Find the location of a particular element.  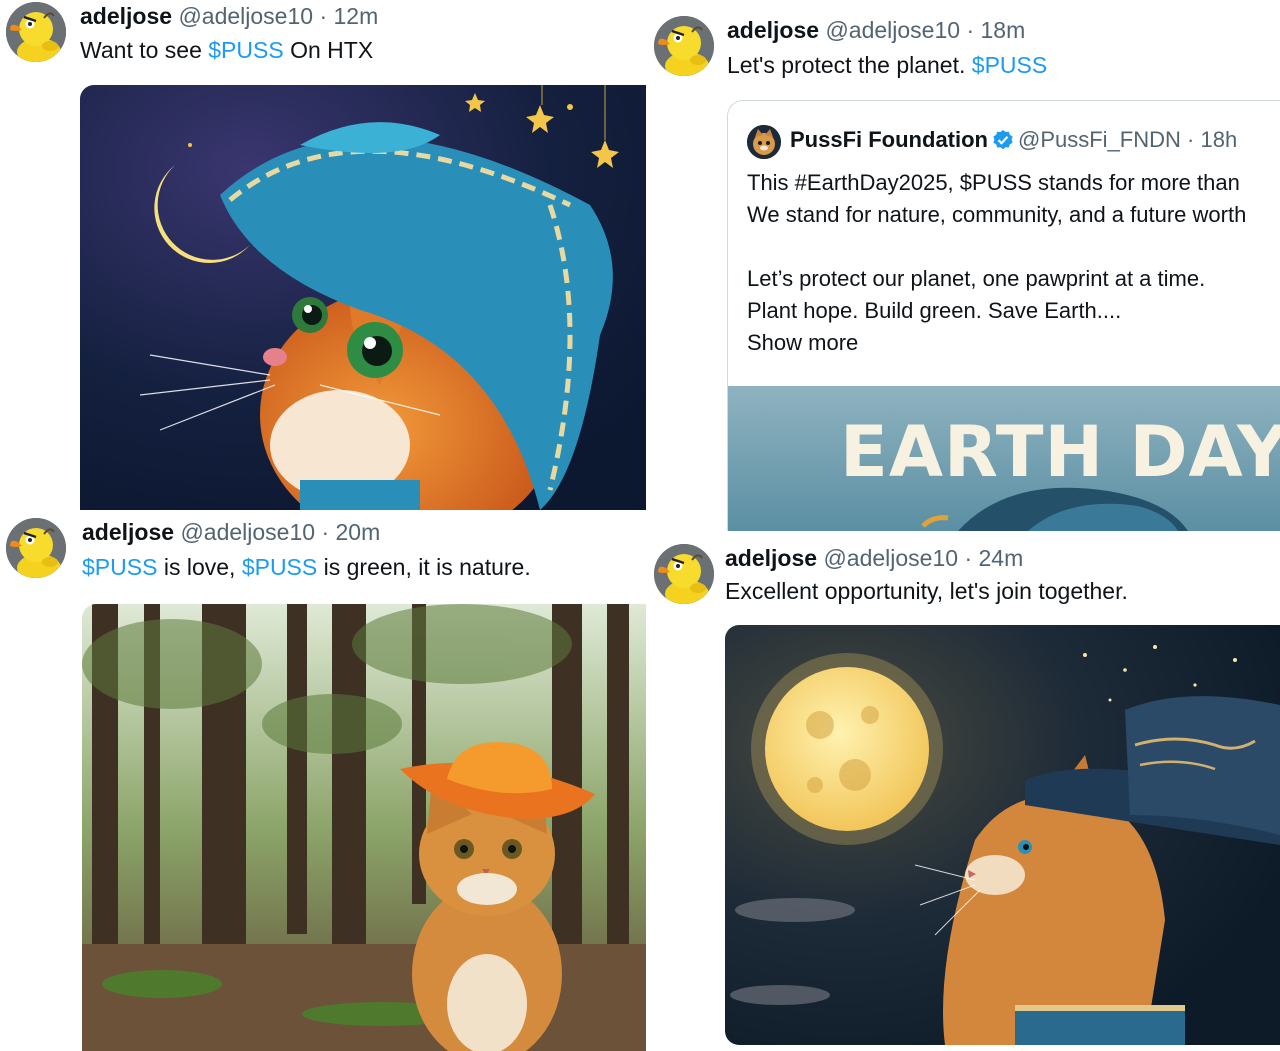

tweet-header: adeljose @adeljose10 · 12m is located at coordinates (229, 16).